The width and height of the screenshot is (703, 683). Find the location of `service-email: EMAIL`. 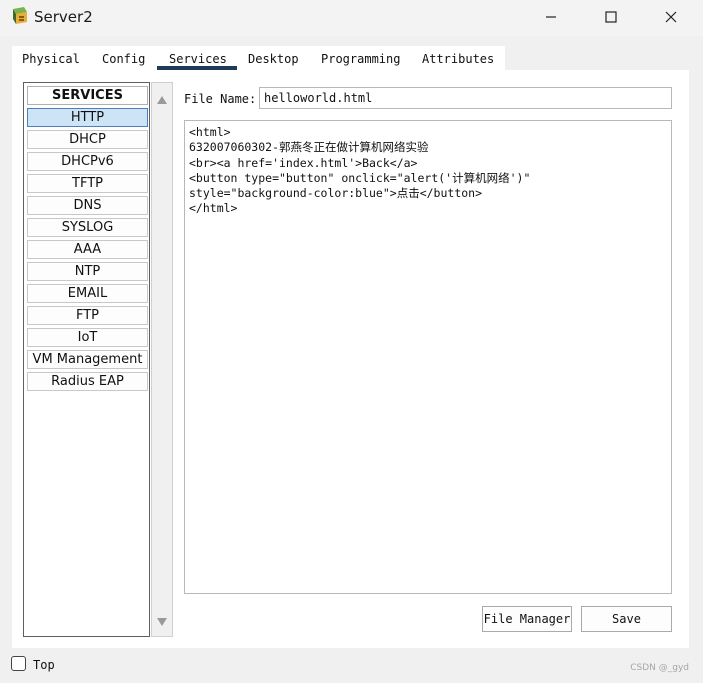

service-email: EMAIL is located at coordinates (87, 293).